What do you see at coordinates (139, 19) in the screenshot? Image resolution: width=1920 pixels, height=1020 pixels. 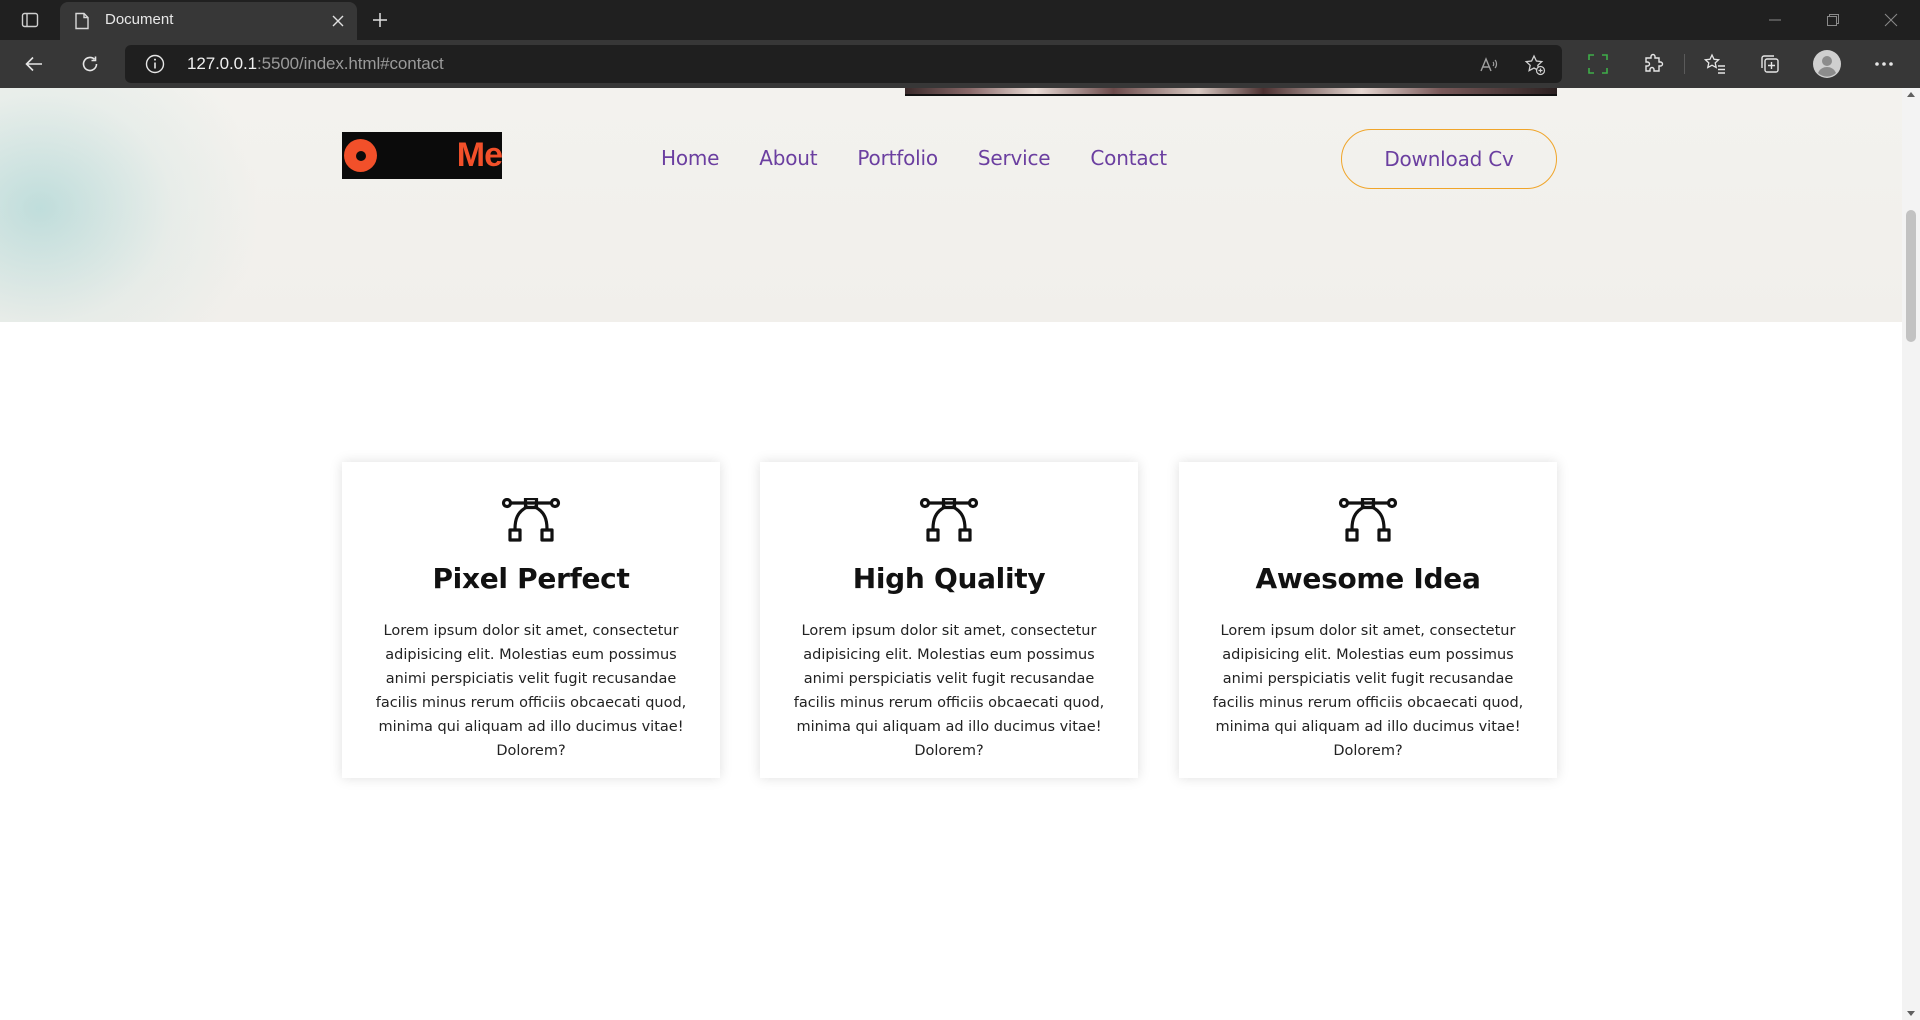 I see `tab-title: Document` at bounding box center [139, 19].